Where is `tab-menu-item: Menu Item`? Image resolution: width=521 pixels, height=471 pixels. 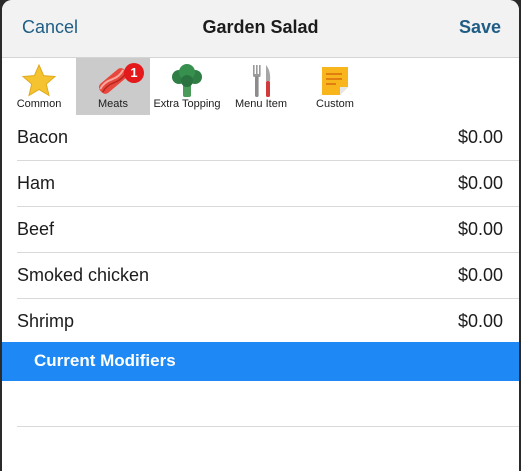 tab-menu-item: Menu Item is located at coordinates (261, 86).